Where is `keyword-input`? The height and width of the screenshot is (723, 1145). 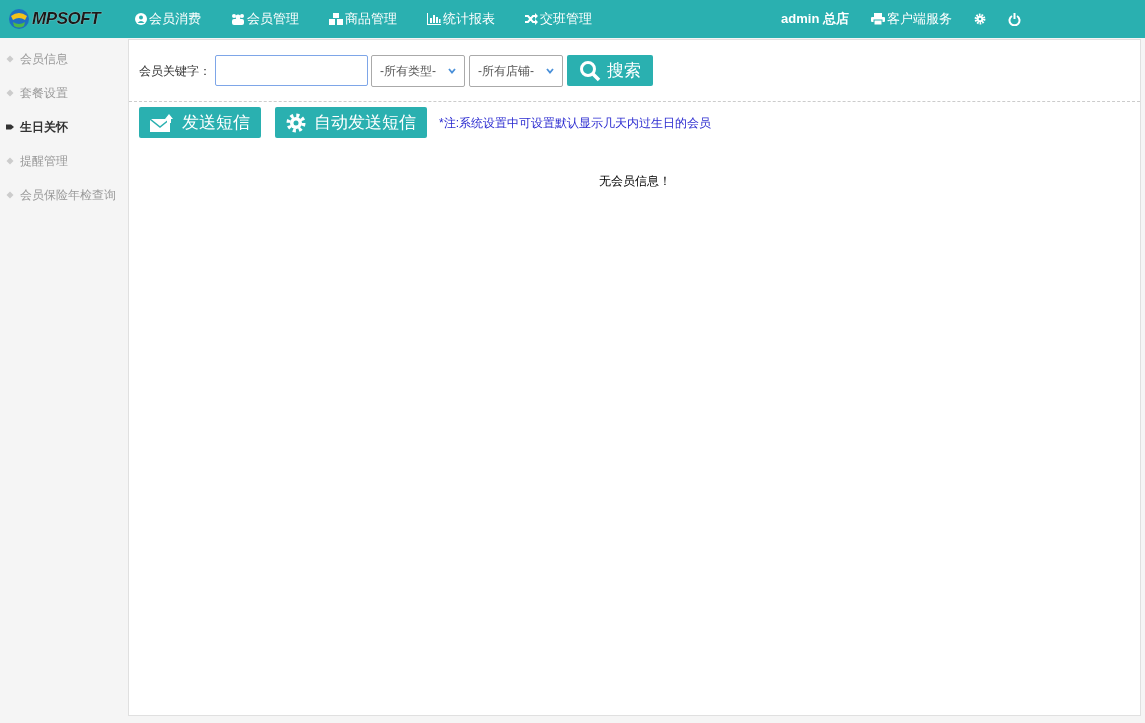 keyword-input is located at coordinates (291, 70).